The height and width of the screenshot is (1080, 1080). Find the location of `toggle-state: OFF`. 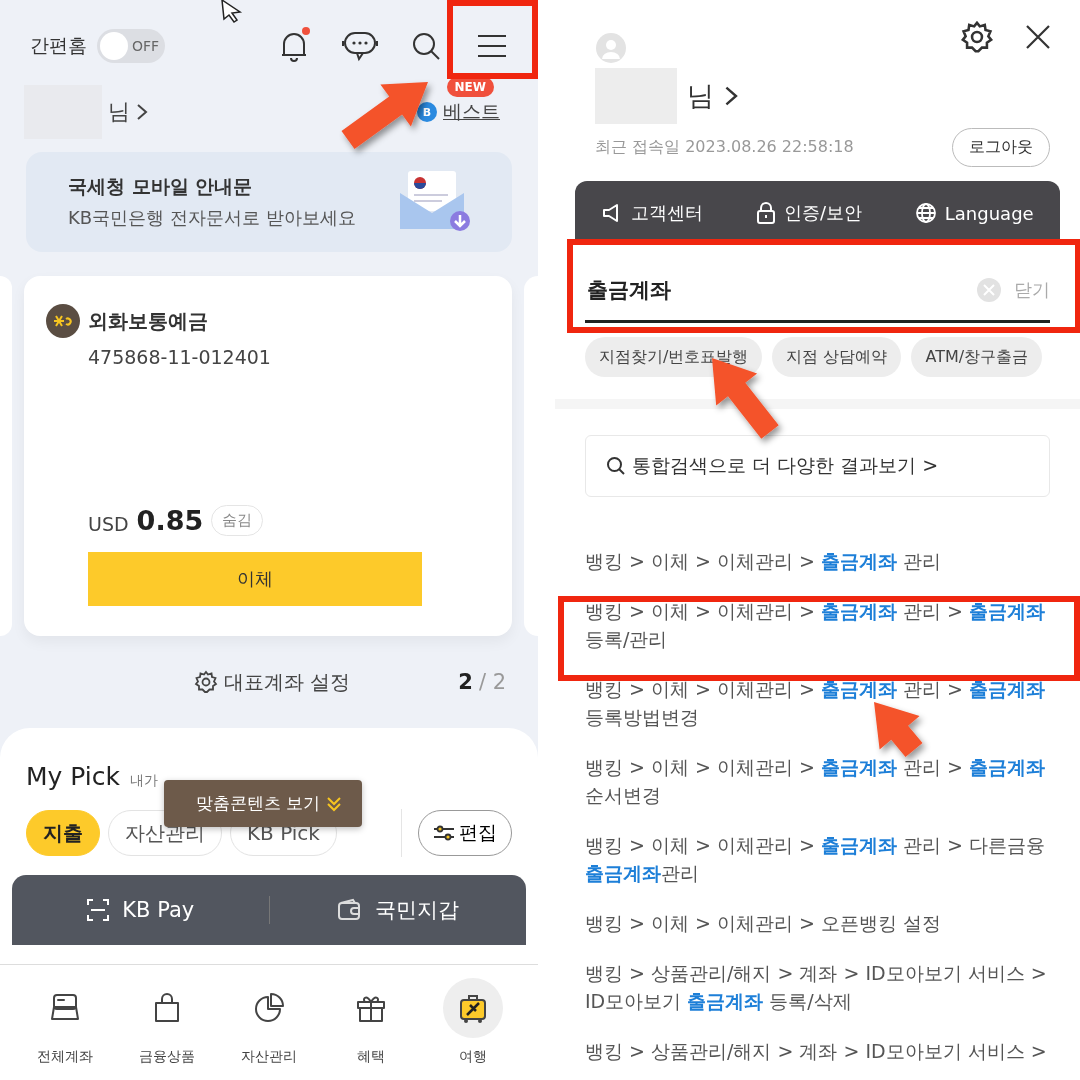

toggle-state: OFF is located at coordinates (146, 46).